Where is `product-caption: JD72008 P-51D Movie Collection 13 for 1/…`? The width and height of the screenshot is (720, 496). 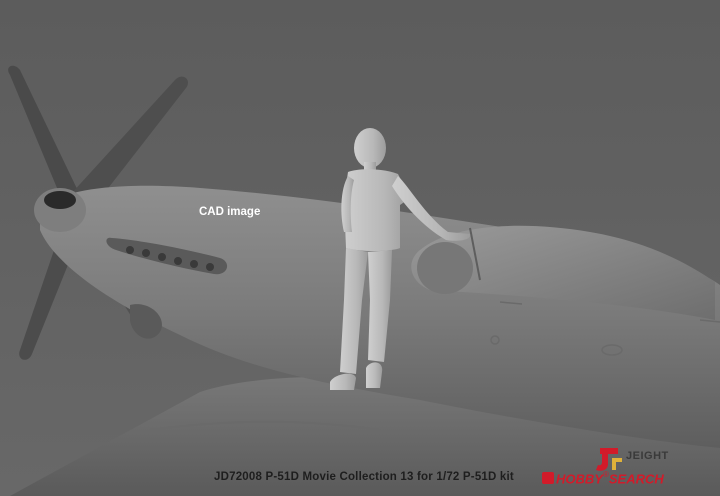
product-caption: JD72008 P-51D Movie Collection 13 for 1/… is located at coordinates (364, 477).